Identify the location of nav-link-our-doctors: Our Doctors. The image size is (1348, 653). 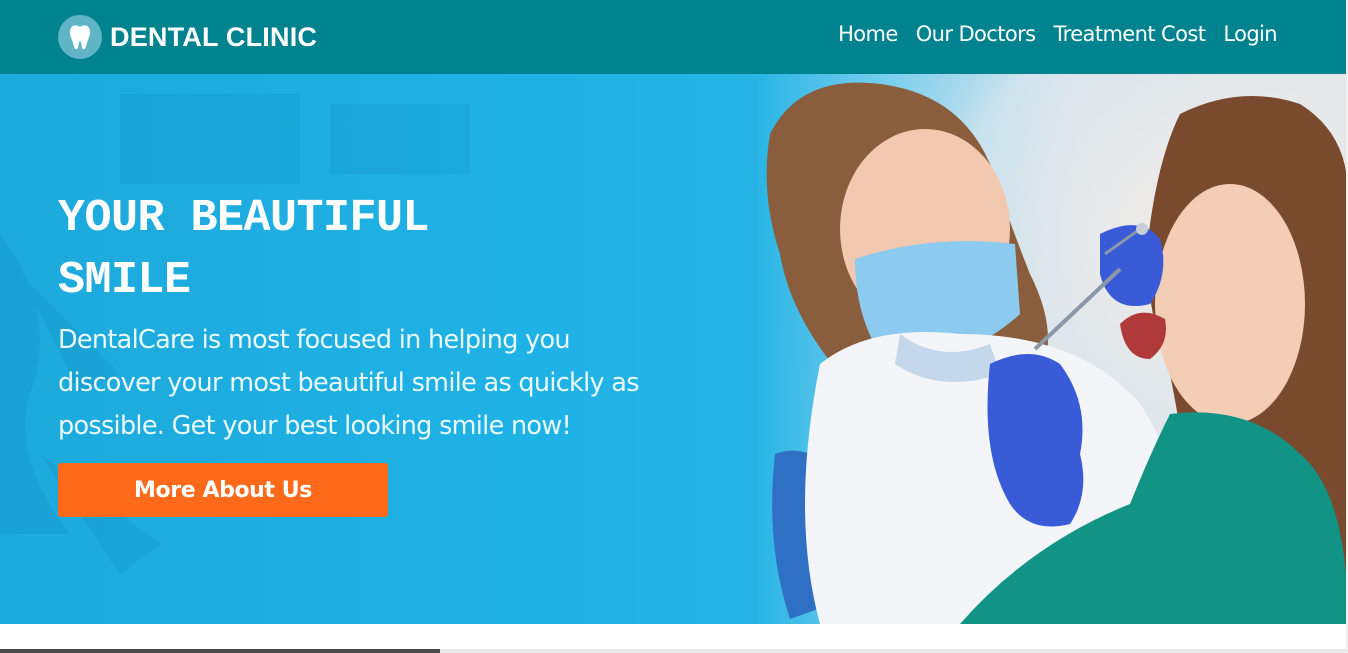
(976, 34).